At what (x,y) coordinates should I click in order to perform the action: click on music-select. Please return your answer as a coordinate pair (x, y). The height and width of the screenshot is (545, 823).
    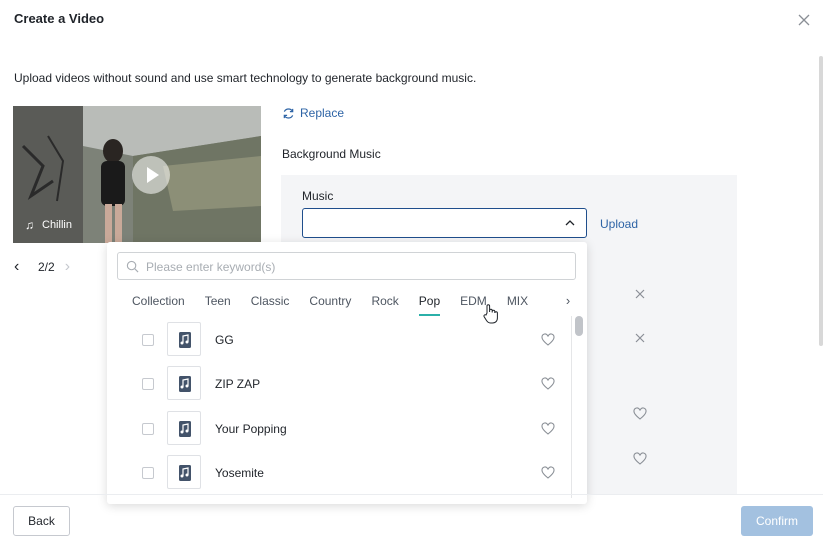
    Looking at the image, I should click on (444, 223).